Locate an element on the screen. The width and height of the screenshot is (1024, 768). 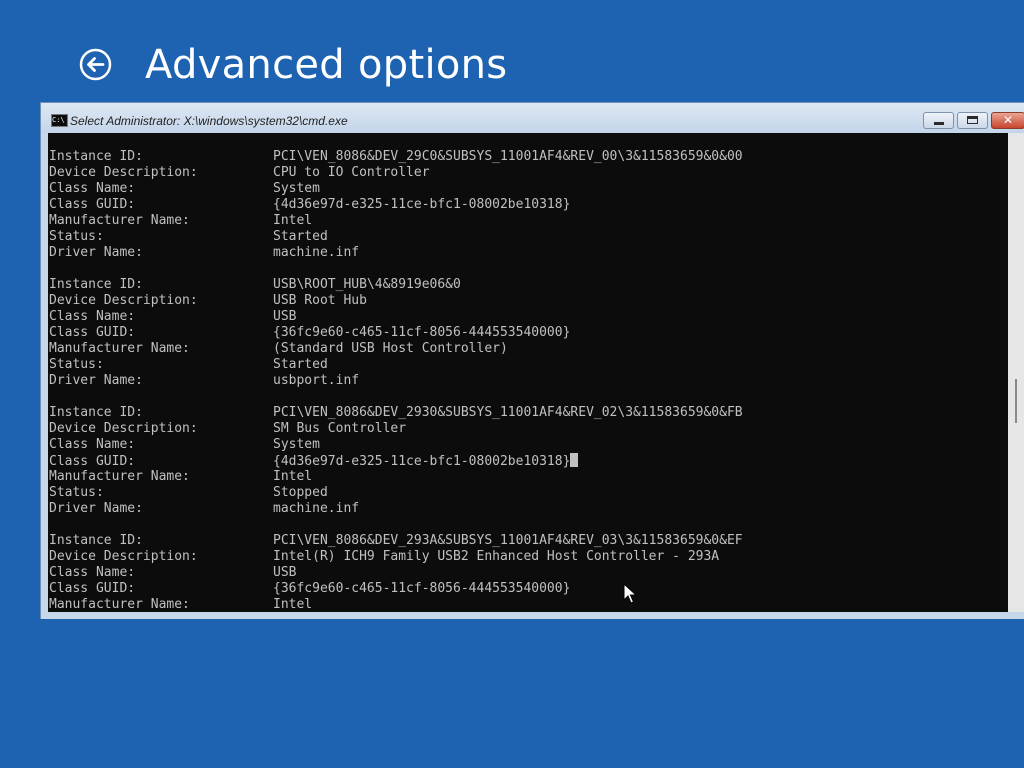
field-value: SM Bus Controller is located at coordinates (340, 428).